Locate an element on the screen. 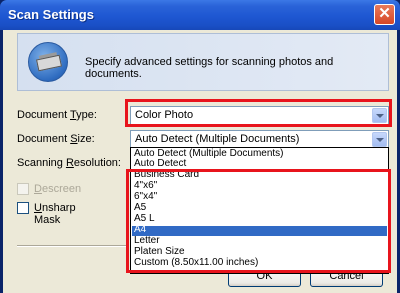 This screenshot has height=293, width=400. unsharp-mask-checkbox is located at coordinates (23, 208).